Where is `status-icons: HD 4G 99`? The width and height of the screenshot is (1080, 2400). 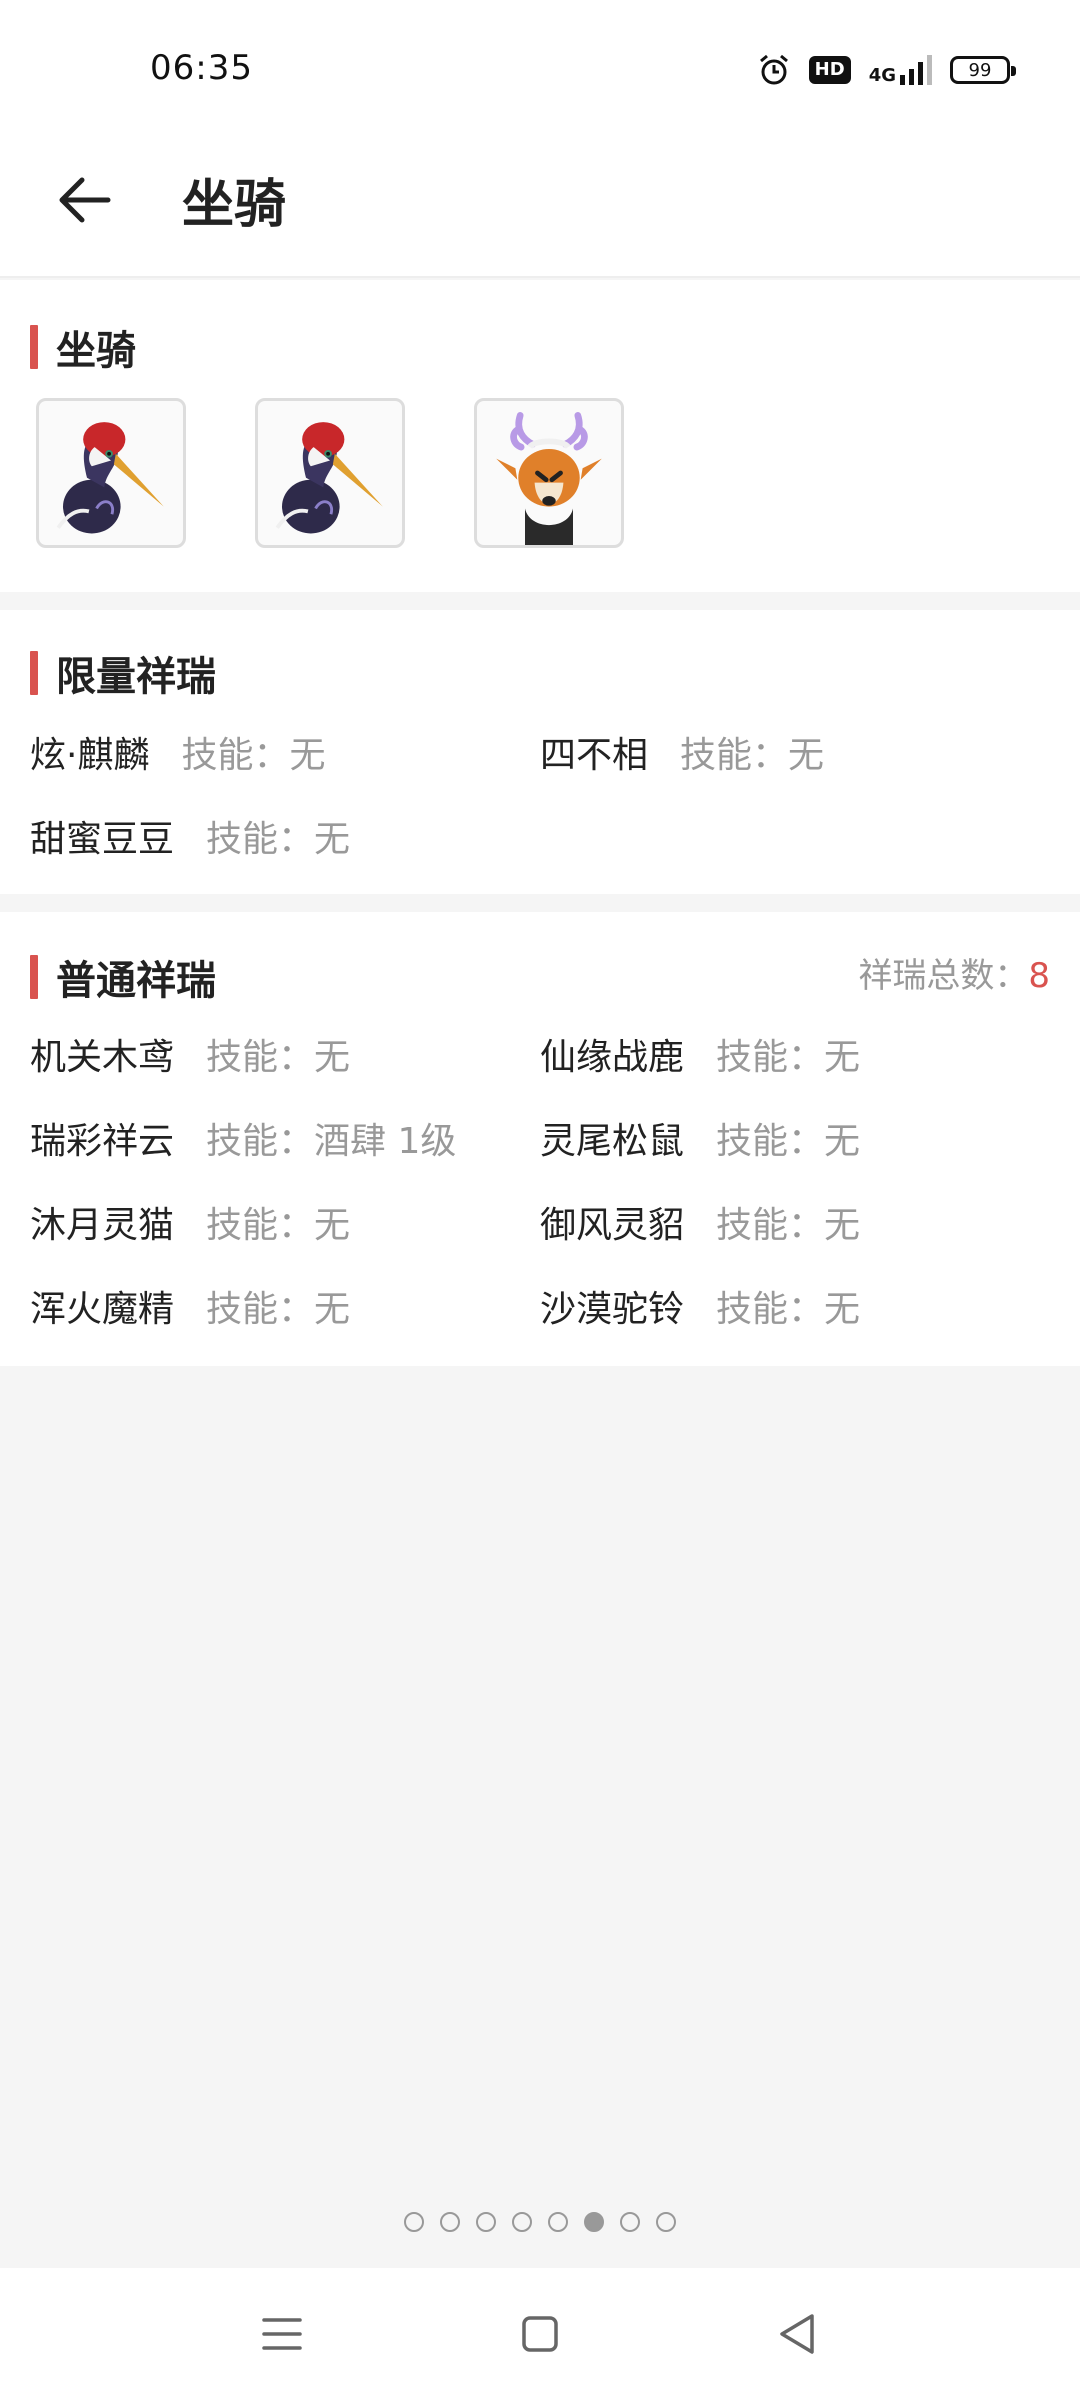 status-icons: HD 4G 99 is located at coordinates (886, 70).